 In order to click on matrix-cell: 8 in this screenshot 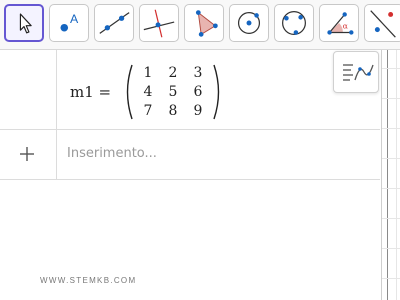, I will do `click(173, 111)`.